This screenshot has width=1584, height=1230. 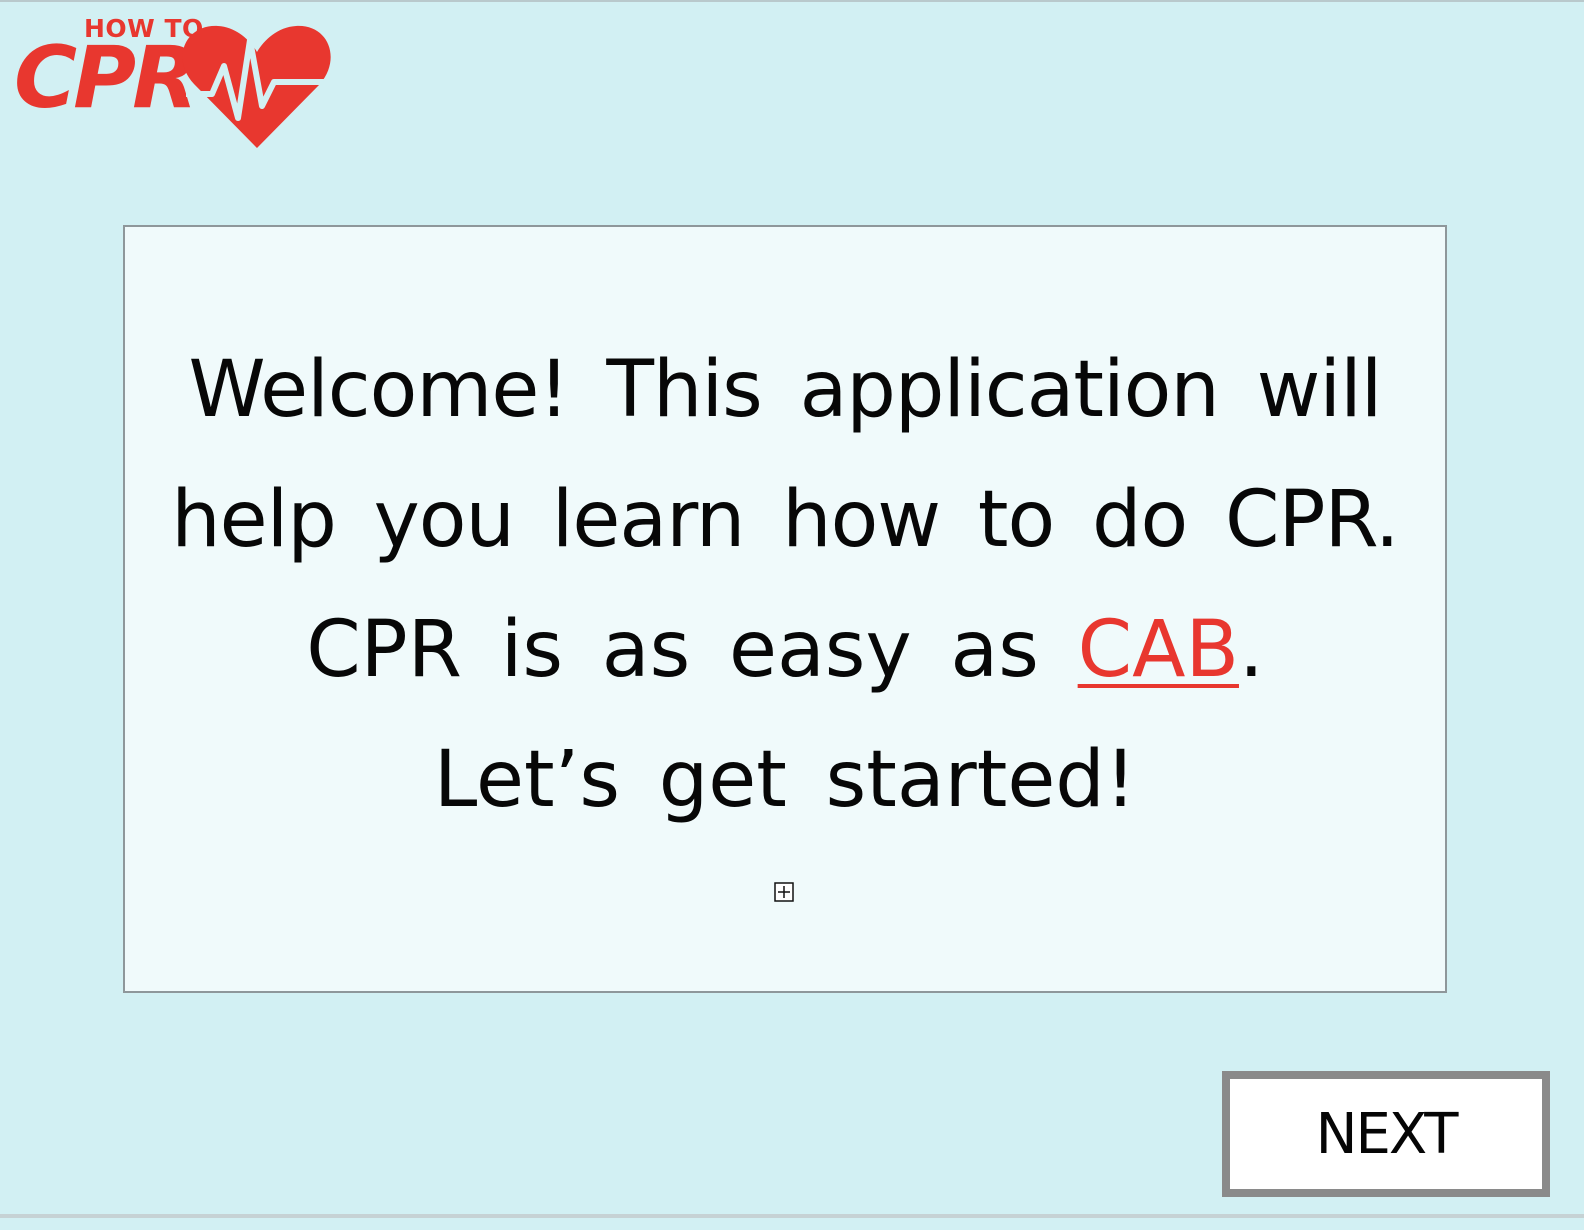 I want to click on next-button: NEXT, so click(x=1386, y=1134).